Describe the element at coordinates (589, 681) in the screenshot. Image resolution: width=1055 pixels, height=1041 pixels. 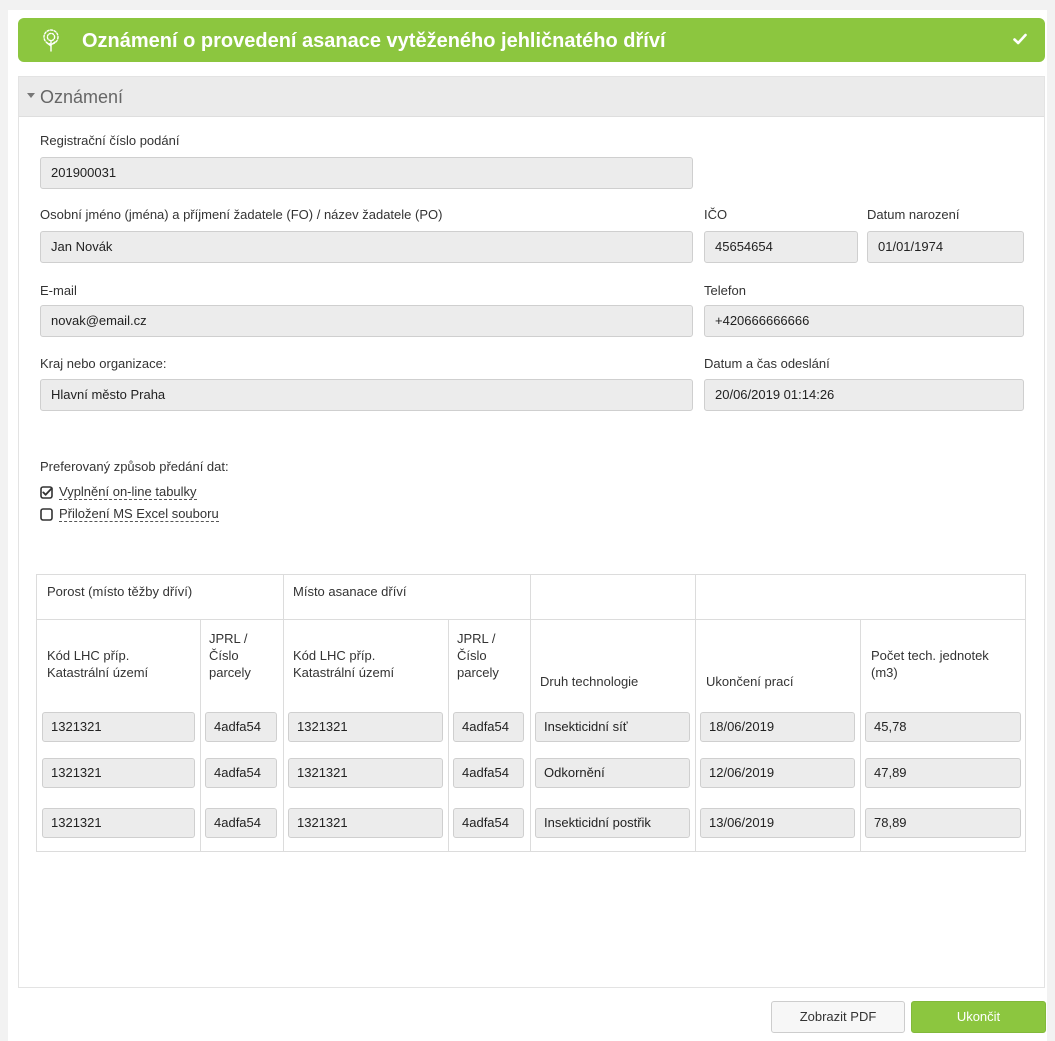
I see `column-header-druh-technologie: Druh technologie` at that location.